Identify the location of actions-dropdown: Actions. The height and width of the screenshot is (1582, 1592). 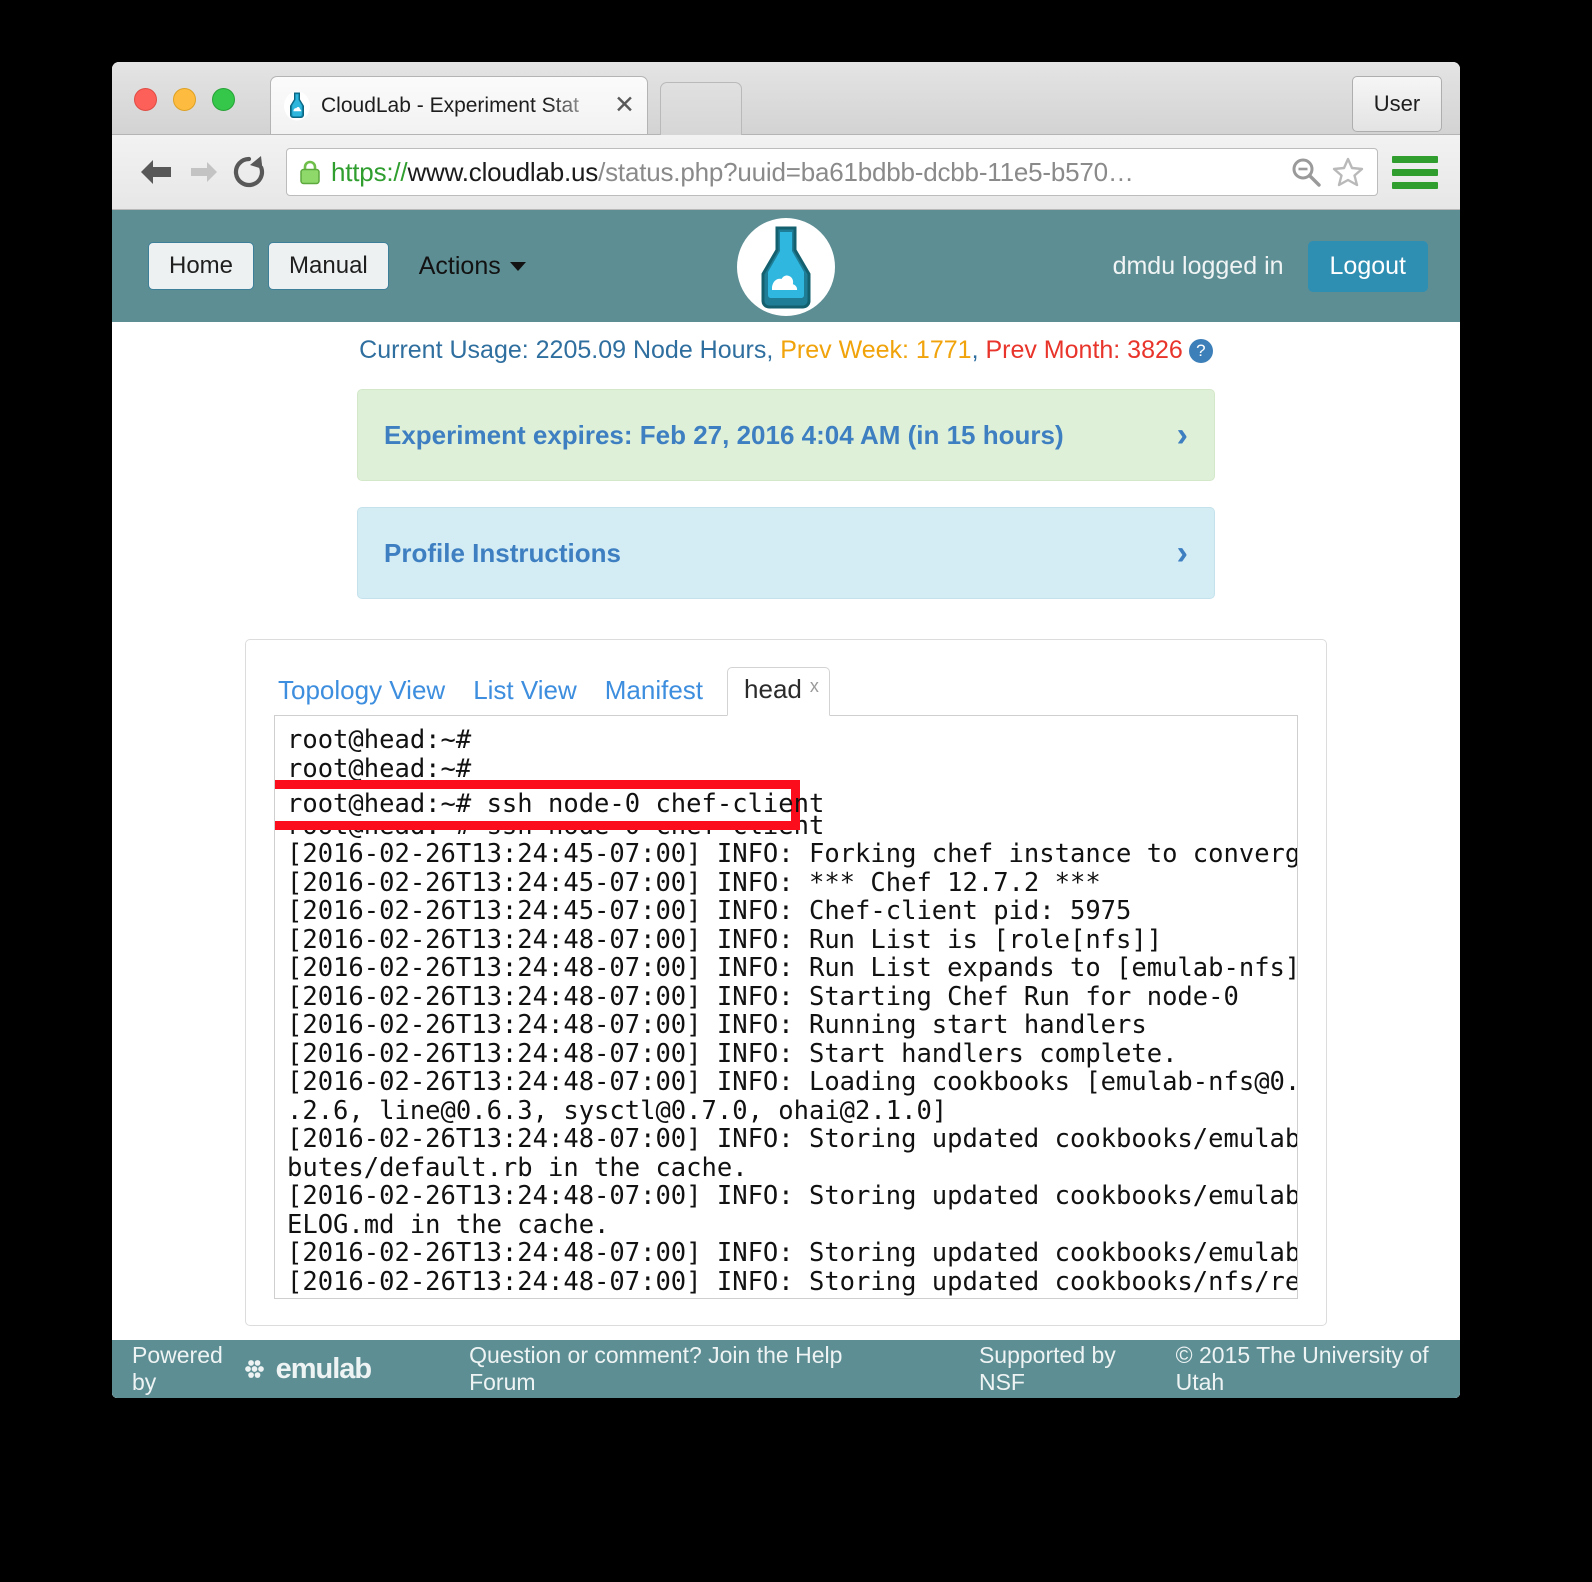
(472, 266).